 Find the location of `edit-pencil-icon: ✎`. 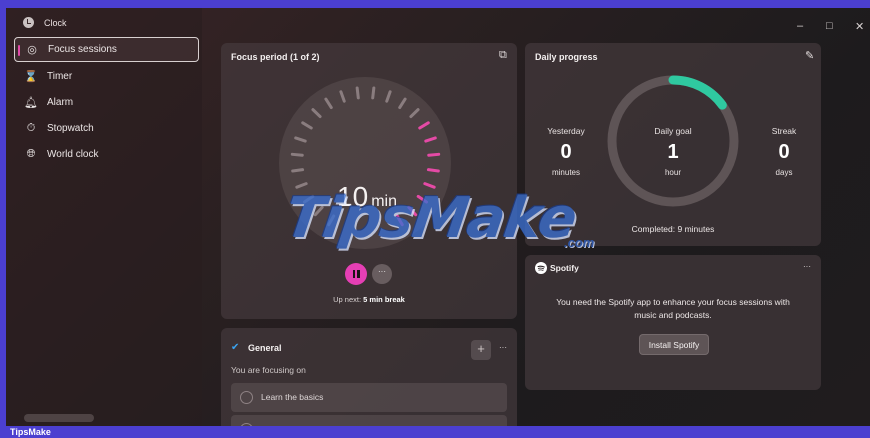

edit-pencil-icon: ✎ is located at coordinates (809, 55).